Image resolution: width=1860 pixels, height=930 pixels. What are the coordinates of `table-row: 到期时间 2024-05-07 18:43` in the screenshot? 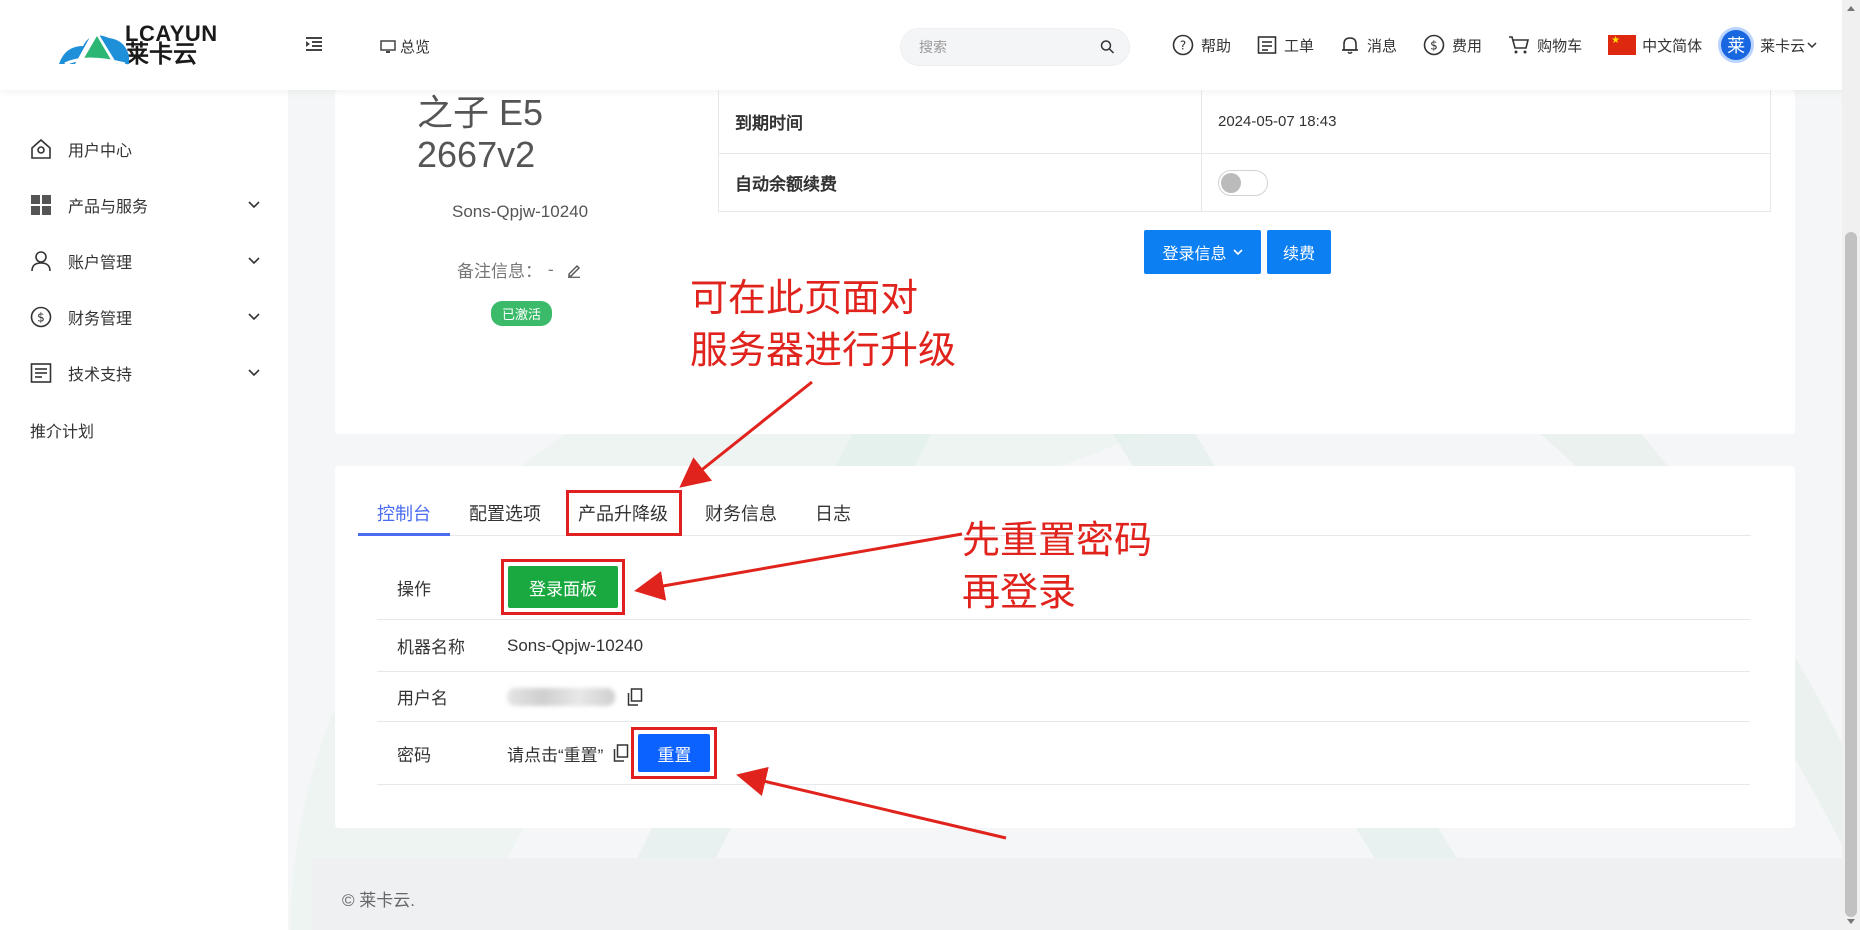 It's located at (1244, 122).